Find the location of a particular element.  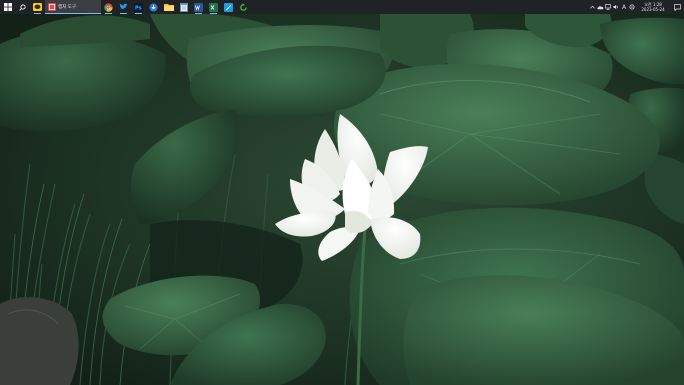

chrome-icon is located at coordinates (108, 7).